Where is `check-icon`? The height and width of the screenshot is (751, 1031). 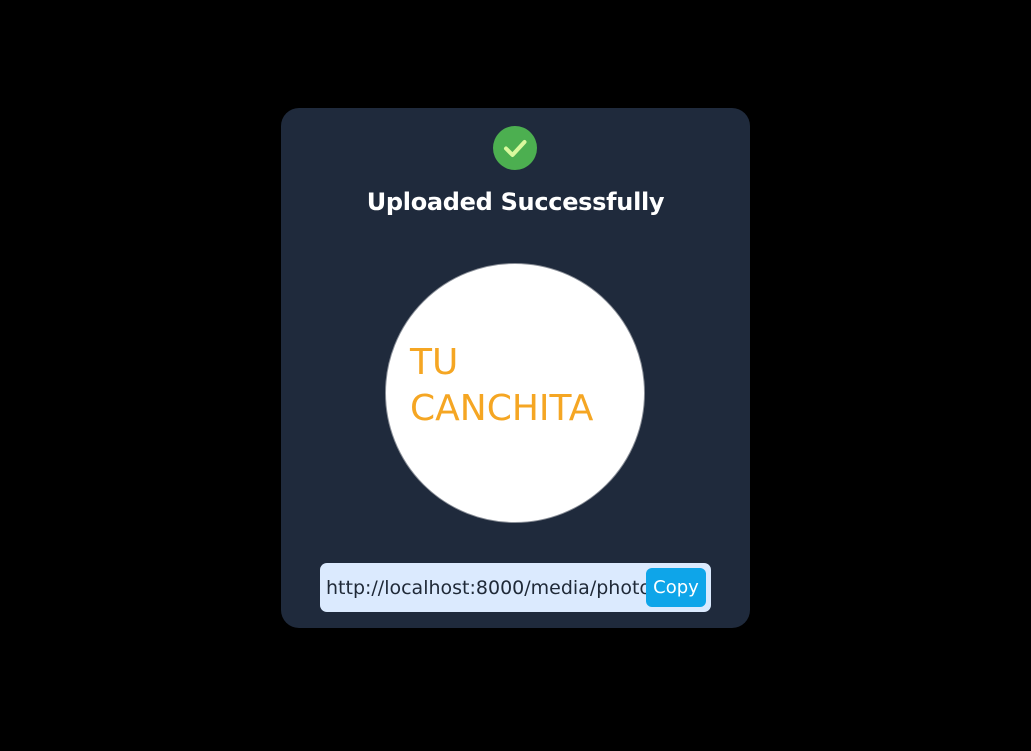 check-icon is located at coordinates (515, 148).